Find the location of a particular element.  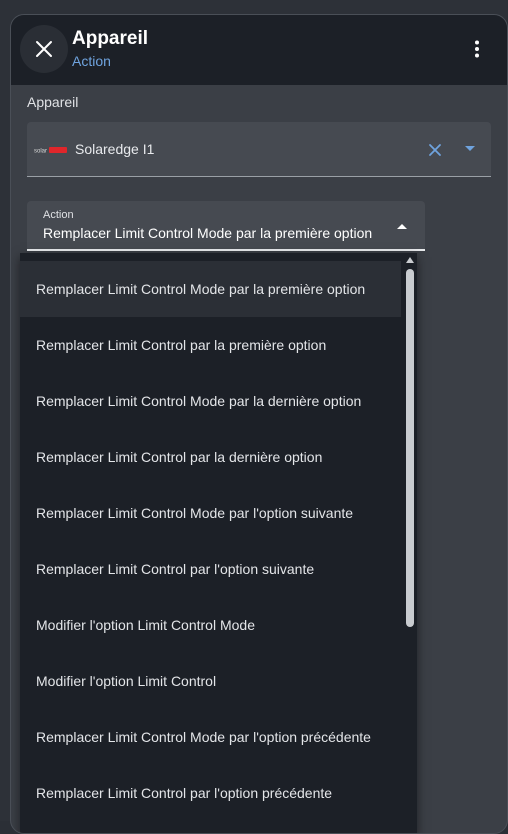

svg-text: solar is located at coordinates (40, 152).